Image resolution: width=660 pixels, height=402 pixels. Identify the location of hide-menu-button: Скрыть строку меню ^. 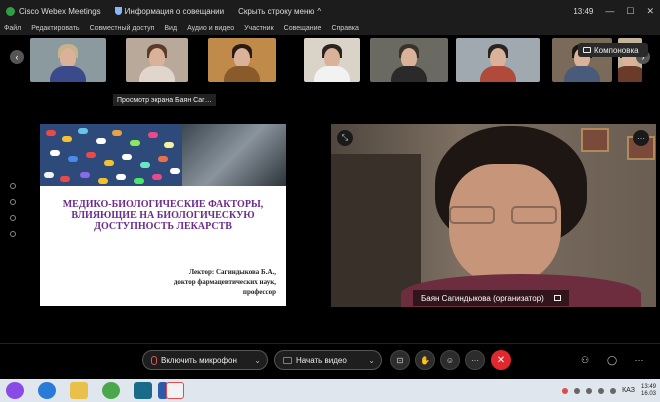
(279, 11).